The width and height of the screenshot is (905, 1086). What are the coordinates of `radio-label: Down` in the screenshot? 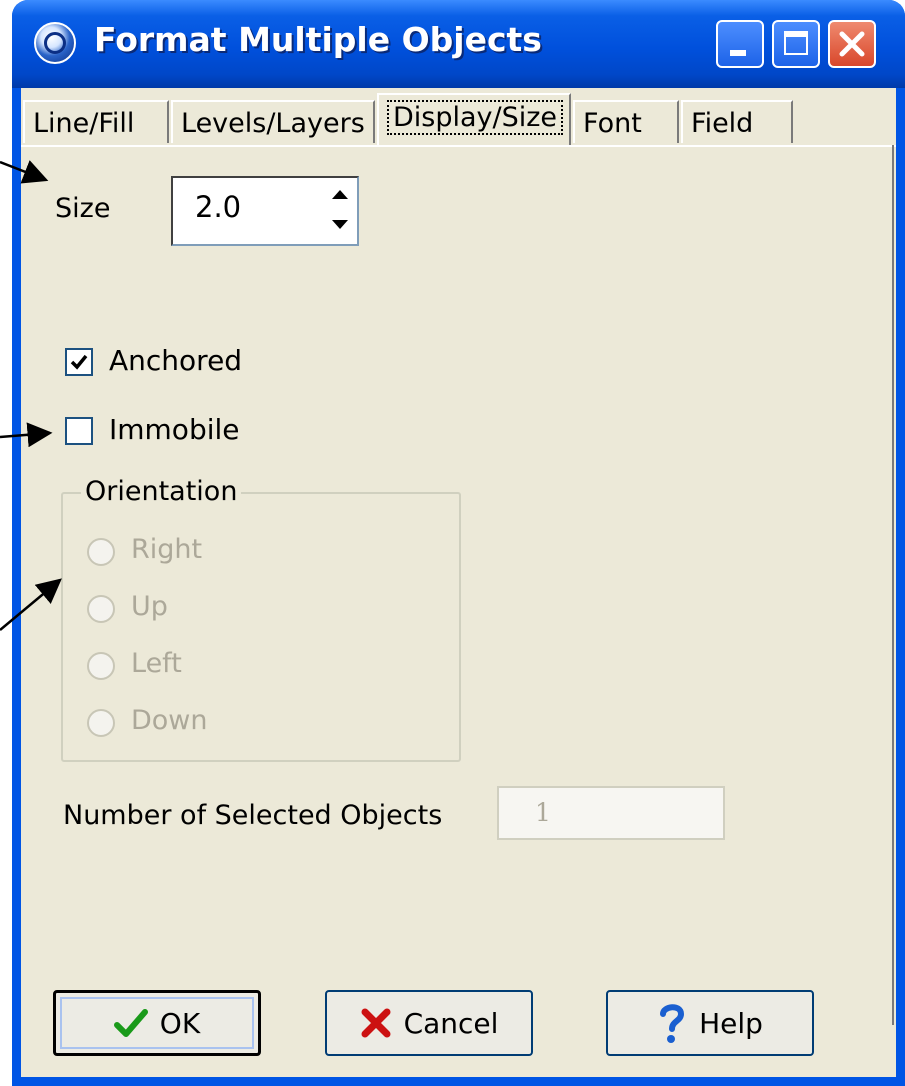 It's located at (169, 720).